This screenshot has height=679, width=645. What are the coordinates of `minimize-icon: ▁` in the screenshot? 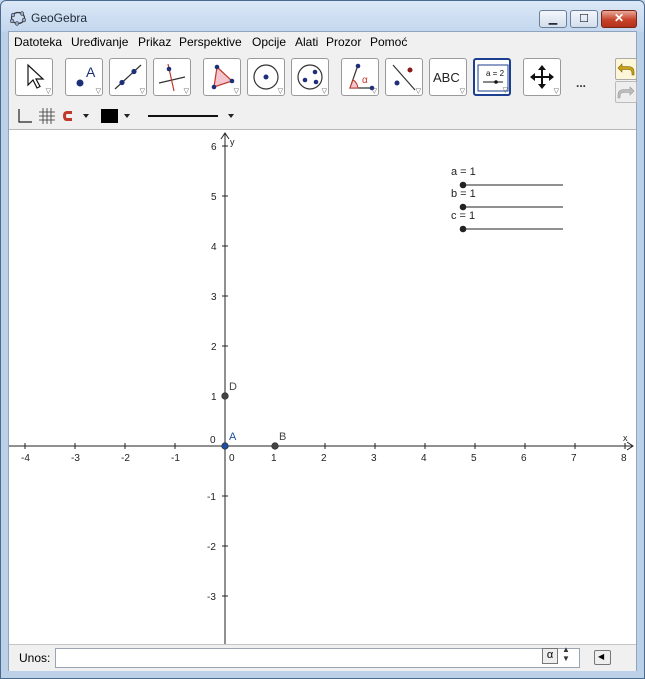 It's located at (553, 19).